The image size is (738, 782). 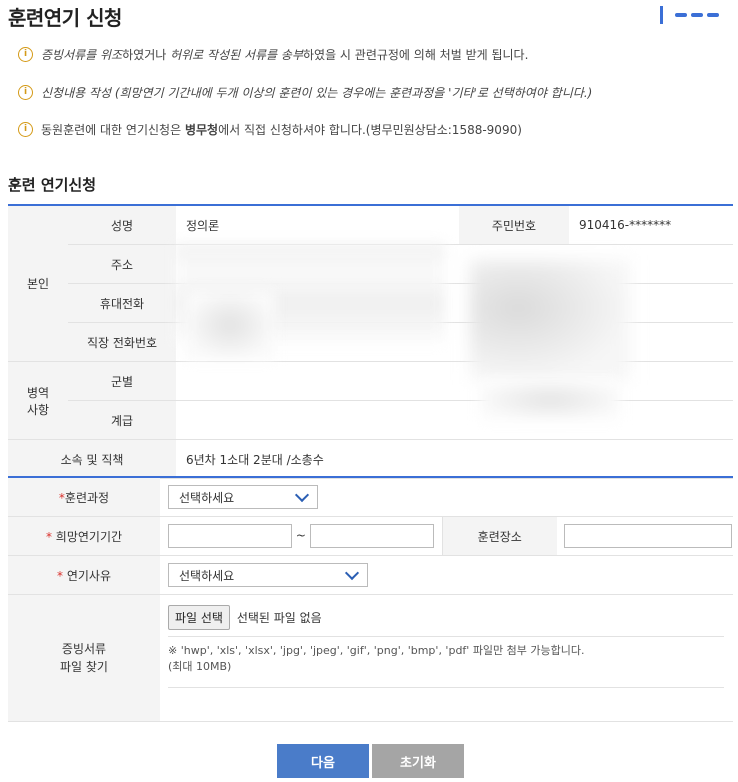 What do you see at coordinates (454, 420) in the screenshot?
I see `rank-value` at bounding box center [454, 420].